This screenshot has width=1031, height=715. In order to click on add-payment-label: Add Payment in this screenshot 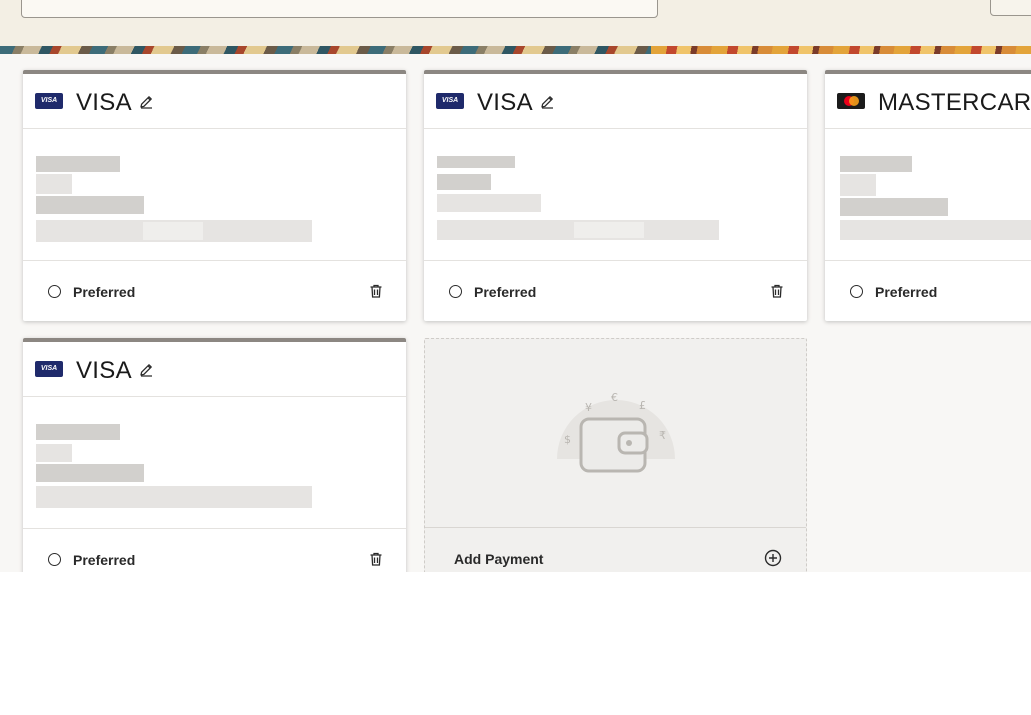, I will do `click(498, 559)`.